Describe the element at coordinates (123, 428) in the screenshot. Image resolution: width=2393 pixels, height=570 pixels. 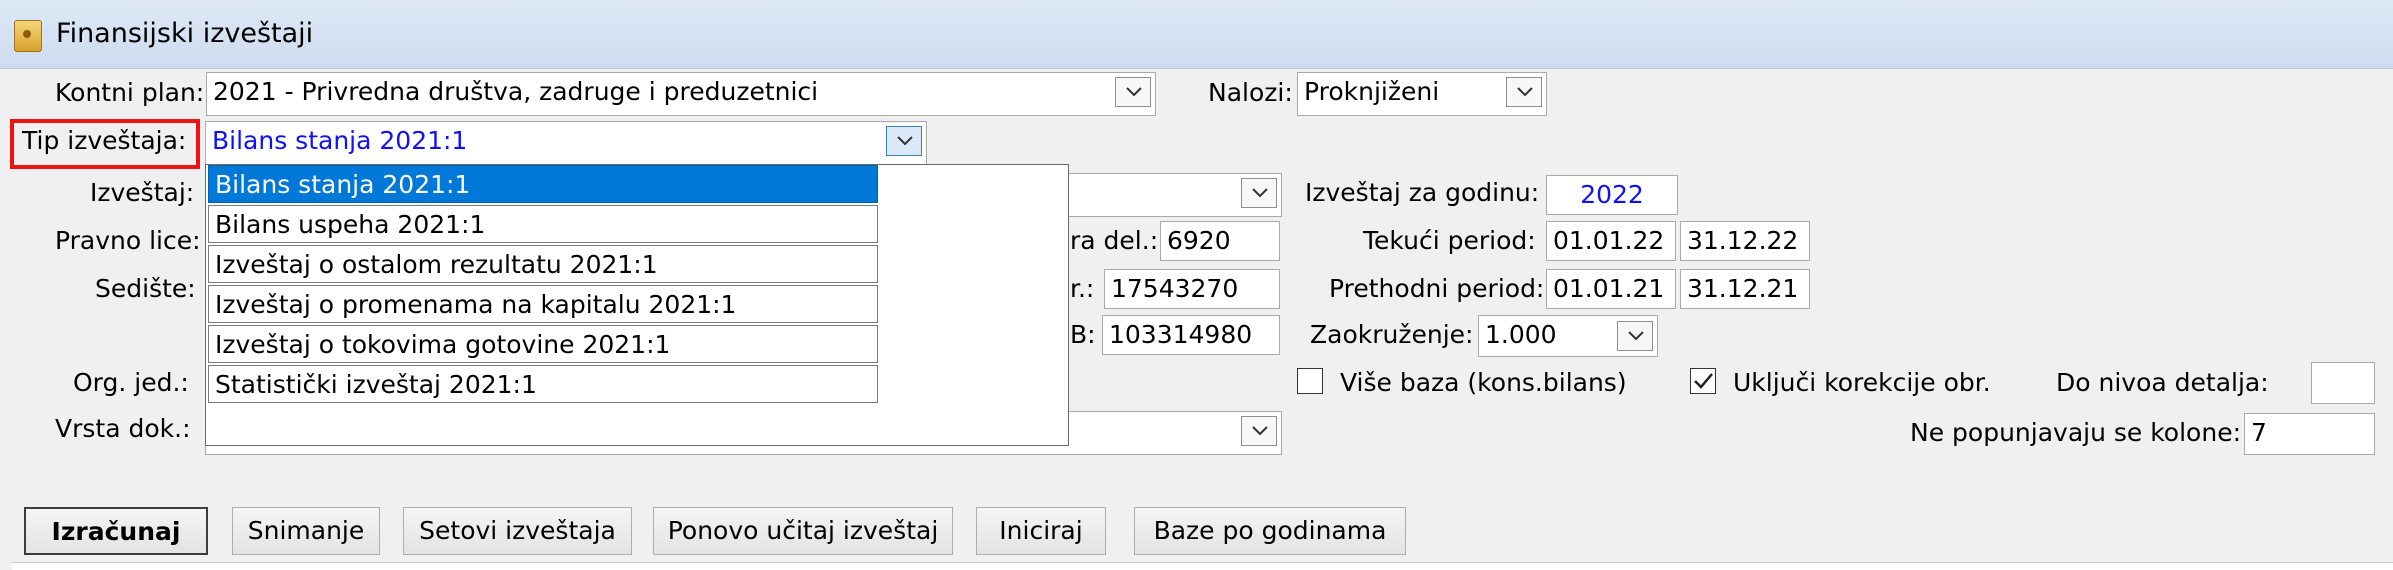
I see `vrsta-dok-label: Vrsta dok.:` at that location.